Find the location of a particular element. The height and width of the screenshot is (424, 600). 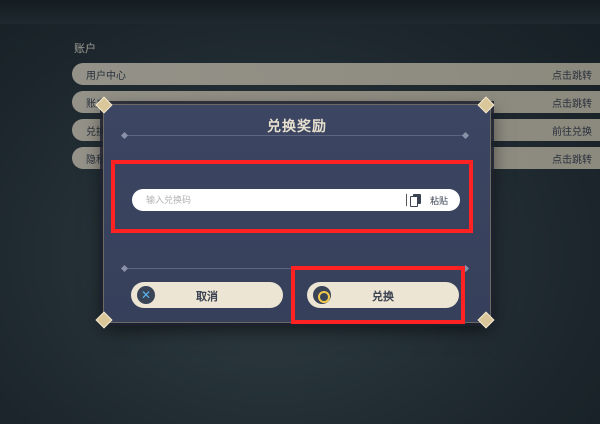

button-highlight-box is located at coordinates (378, 295).